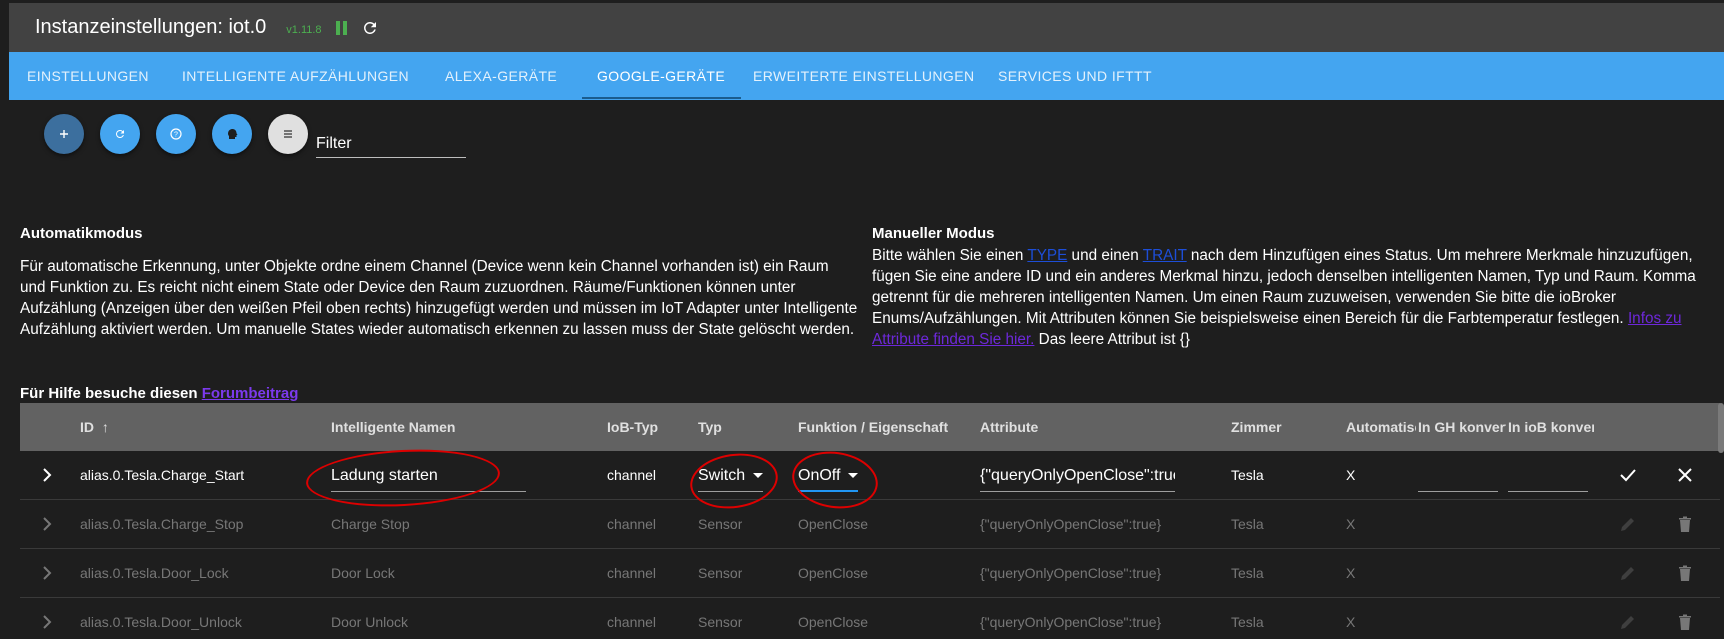 This screenshot has width=1724, height=639. What do you see at coordinates (250, 393) in the screenshot?
I see `forum-link: Forumbeitrag` at bounding box center [250, 393].